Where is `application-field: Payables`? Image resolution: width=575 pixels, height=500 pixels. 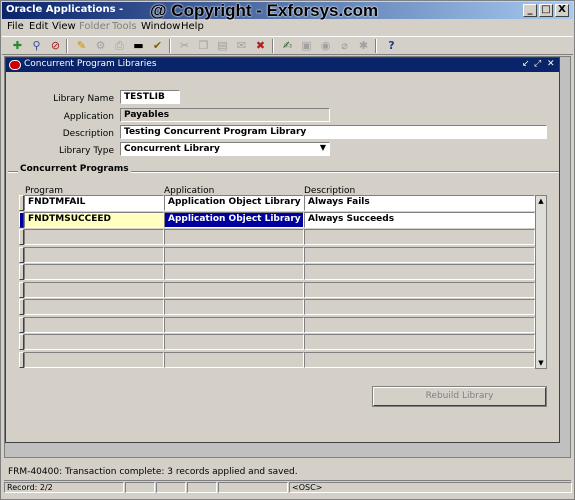 application-field: Payables is located at coordinates (225, 115).